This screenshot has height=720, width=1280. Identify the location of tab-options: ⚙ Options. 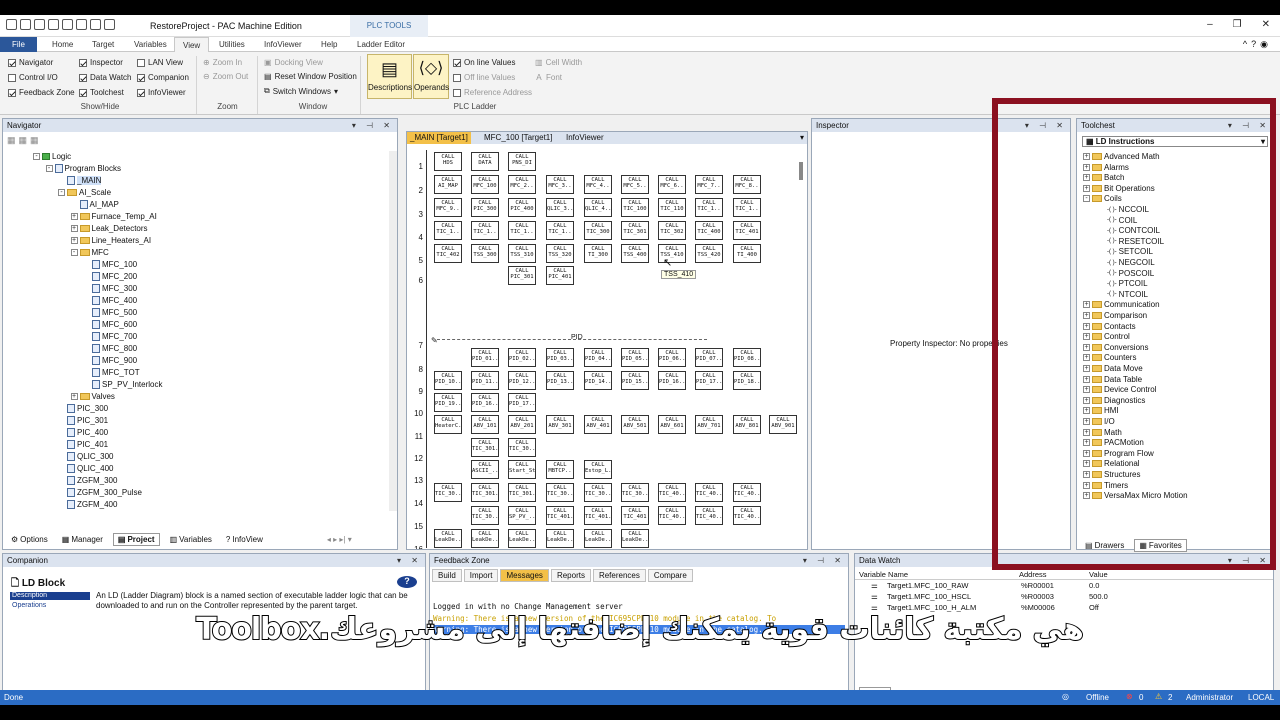
(29, 539).